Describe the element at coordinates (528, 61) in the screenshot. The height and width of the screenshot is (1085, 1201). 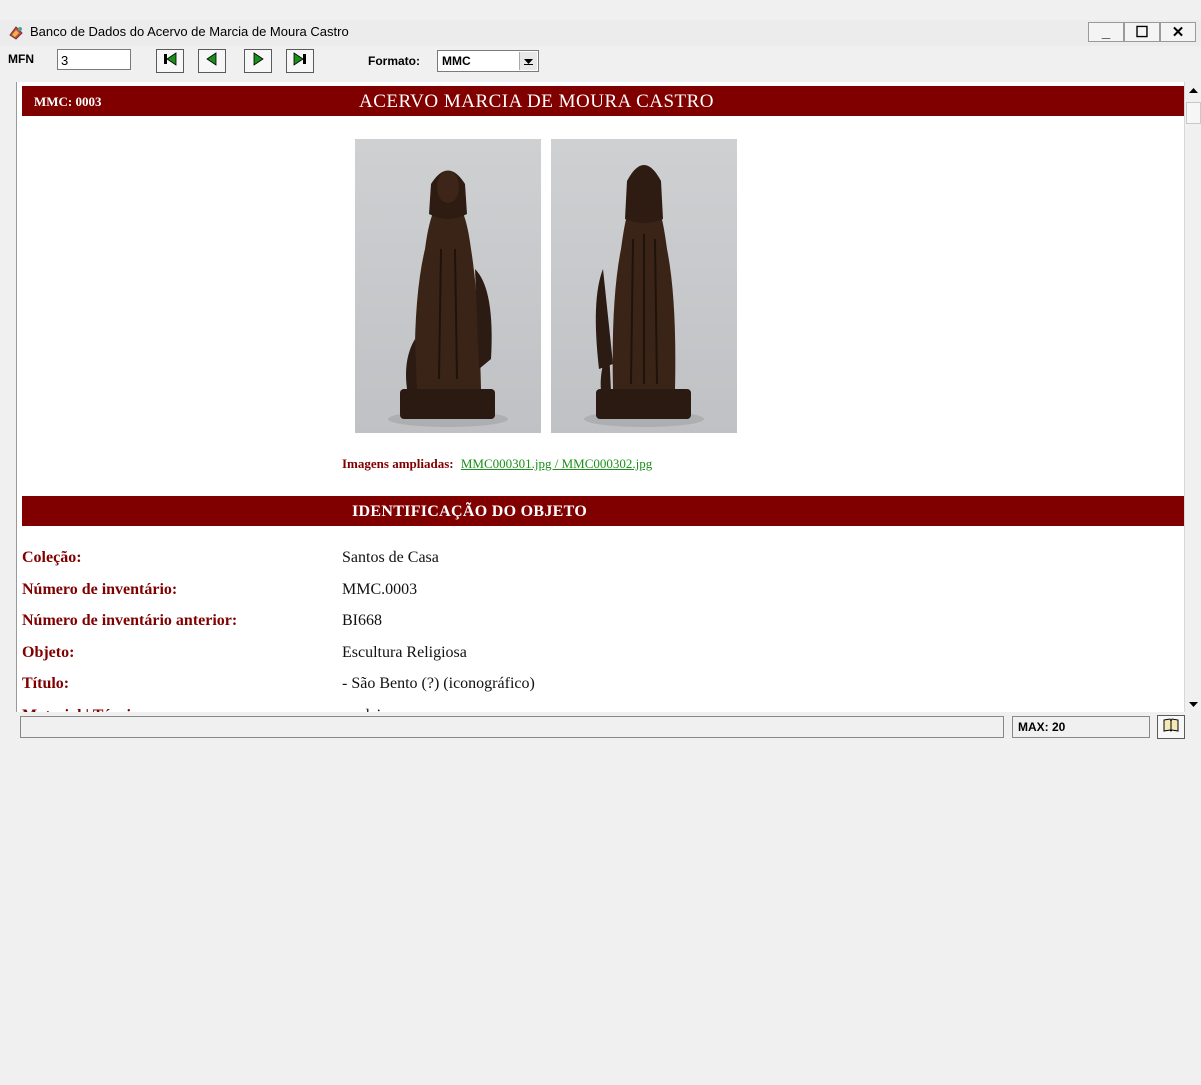
I see `chevron-down-icon` at that location.